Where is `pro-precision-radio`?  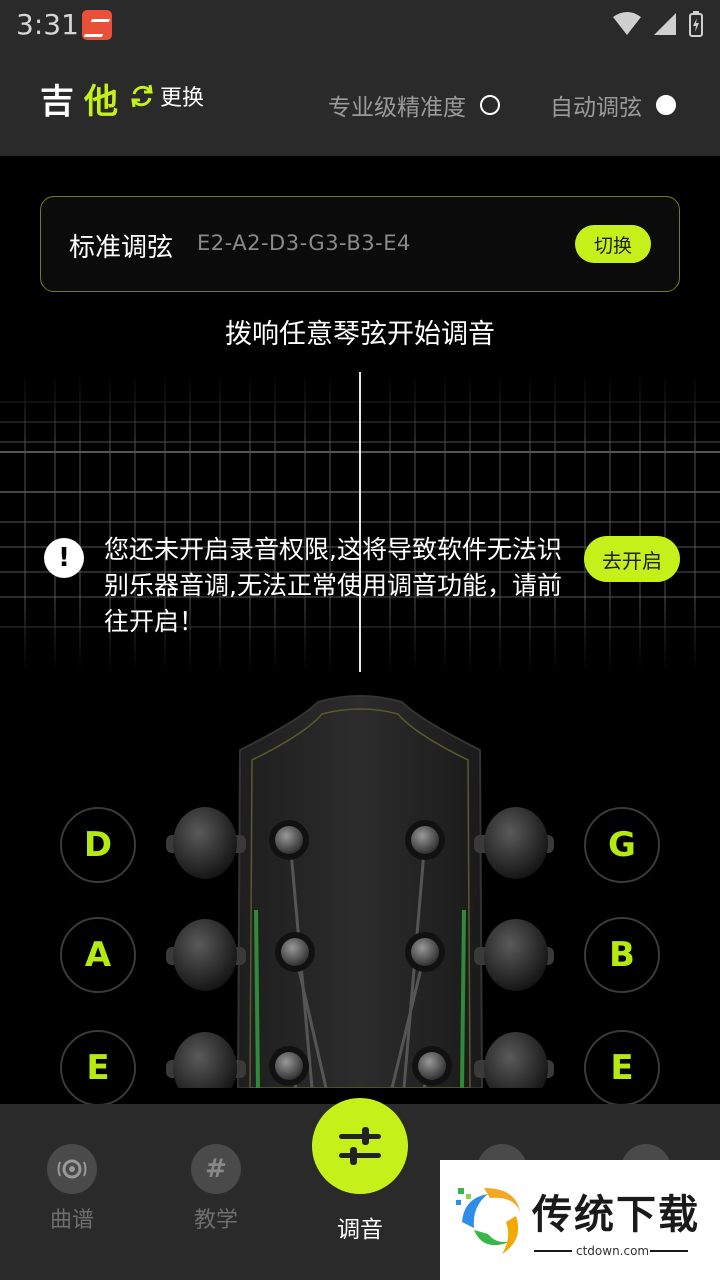
pro-precision-radio is located at coordinates (490, 105).